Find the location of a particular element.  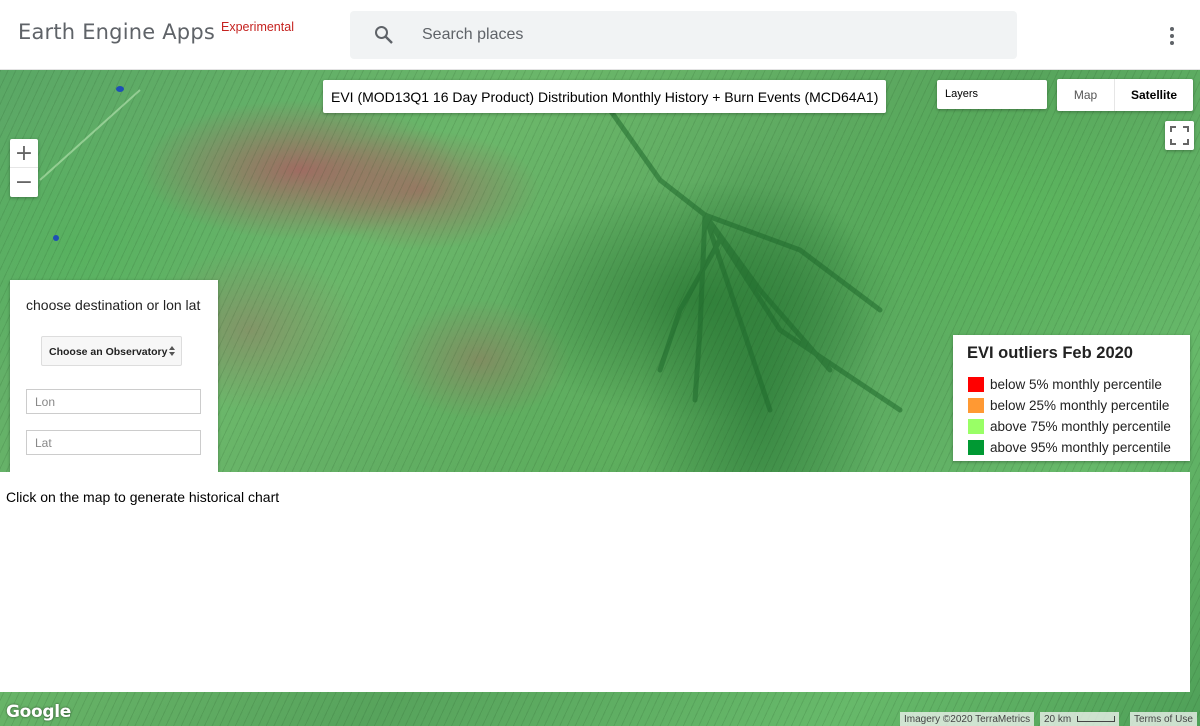

legend-item: below 5% monthly percentile is located at coordinates (1065, 384).